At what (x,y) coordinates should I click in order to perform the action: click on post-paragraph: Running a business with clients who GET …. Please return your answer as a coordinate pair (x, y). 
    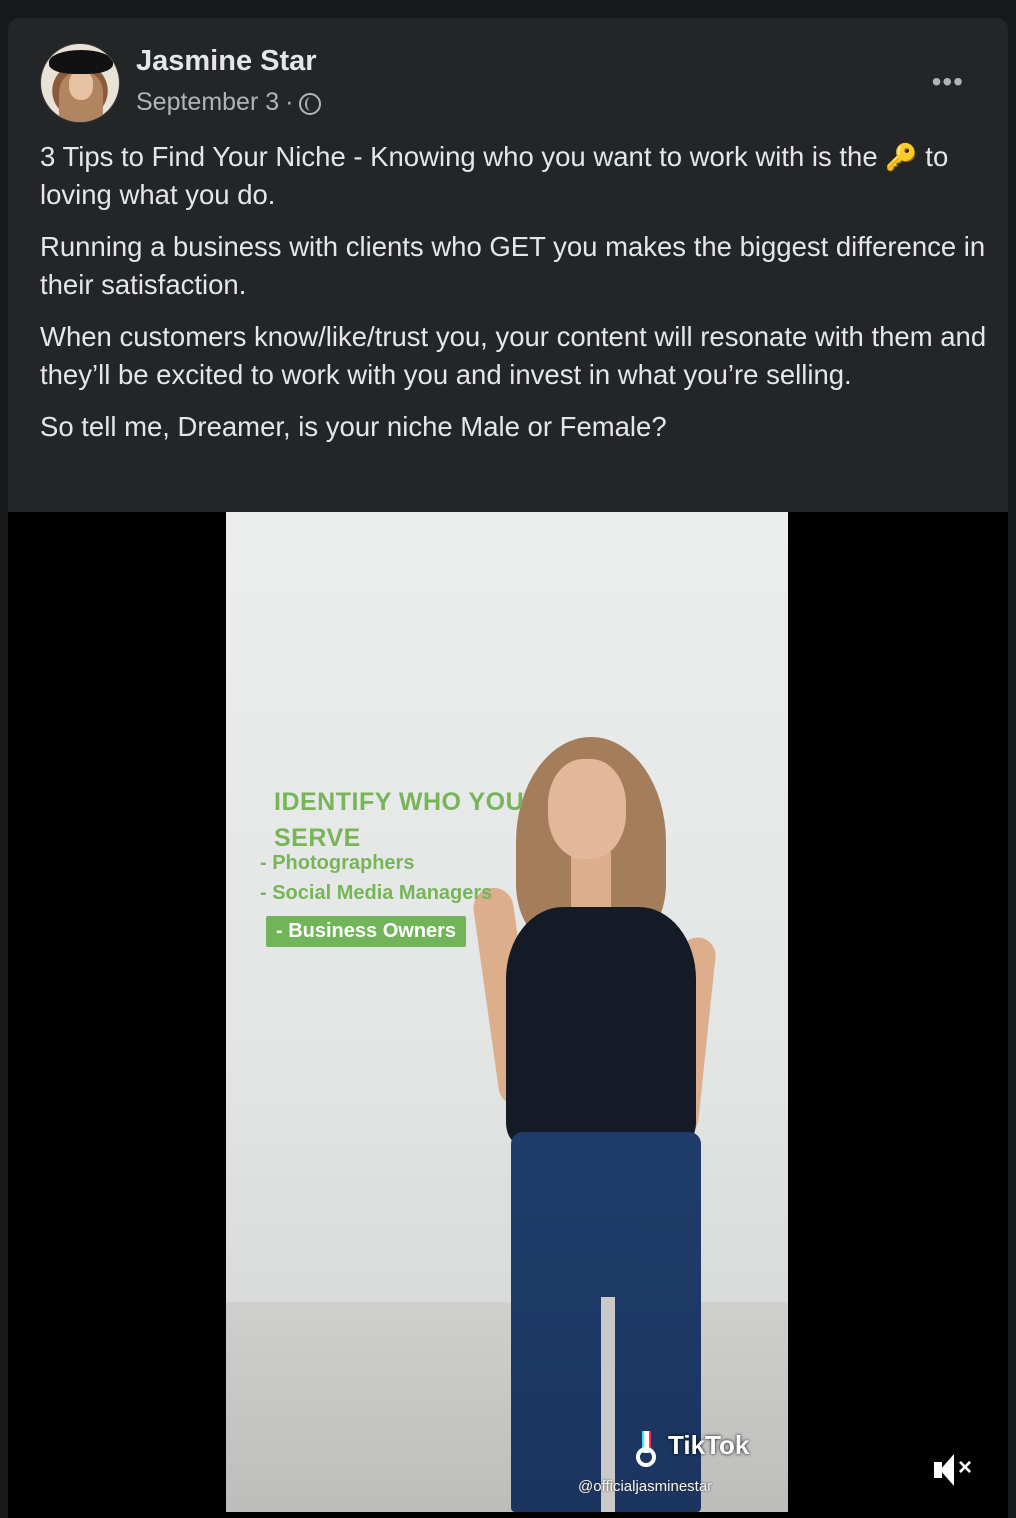
    Looking at the image, I should click on (513, 265).